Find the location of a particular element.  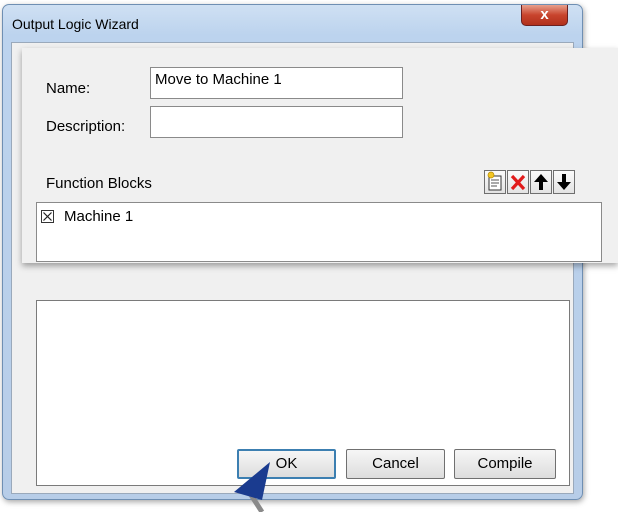

move-up-button is located at coordinates (541, 182).